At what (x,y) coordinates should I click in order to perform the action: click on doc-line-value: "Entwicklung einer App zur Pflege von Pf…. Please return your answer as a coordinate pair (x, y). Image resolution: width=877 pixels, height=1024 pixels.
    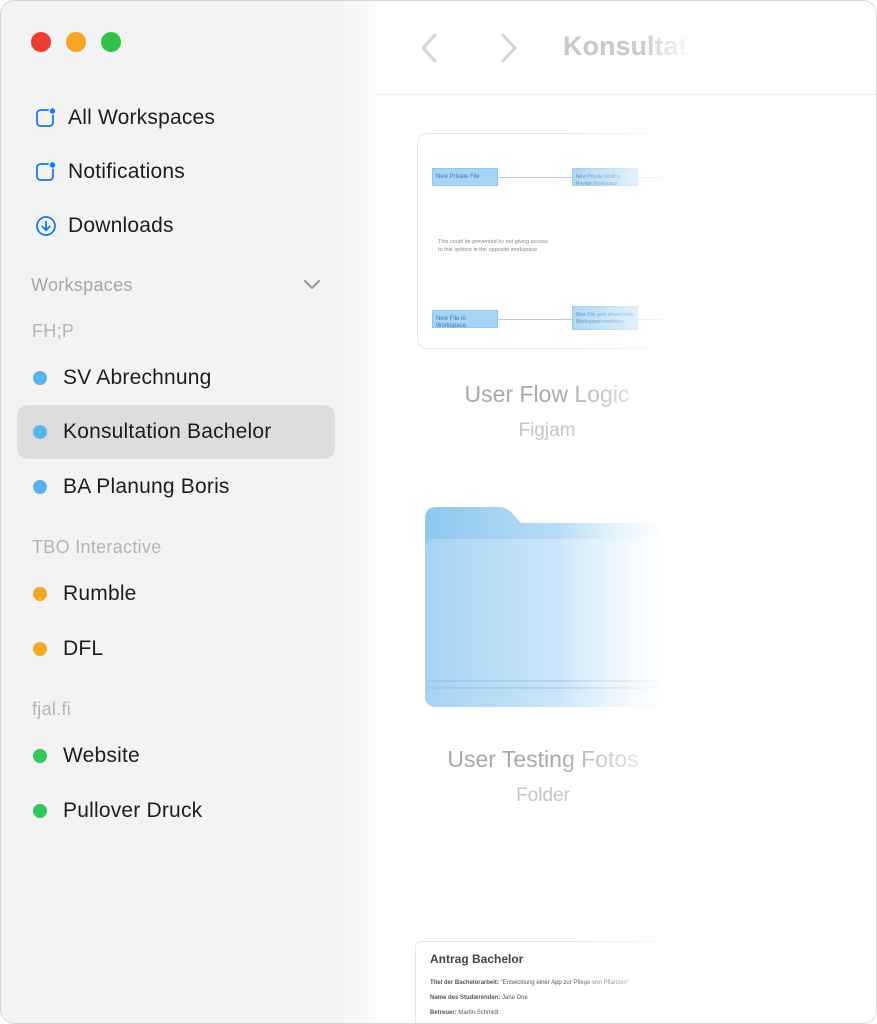
    Looking at the image, I should click on (564, 983).